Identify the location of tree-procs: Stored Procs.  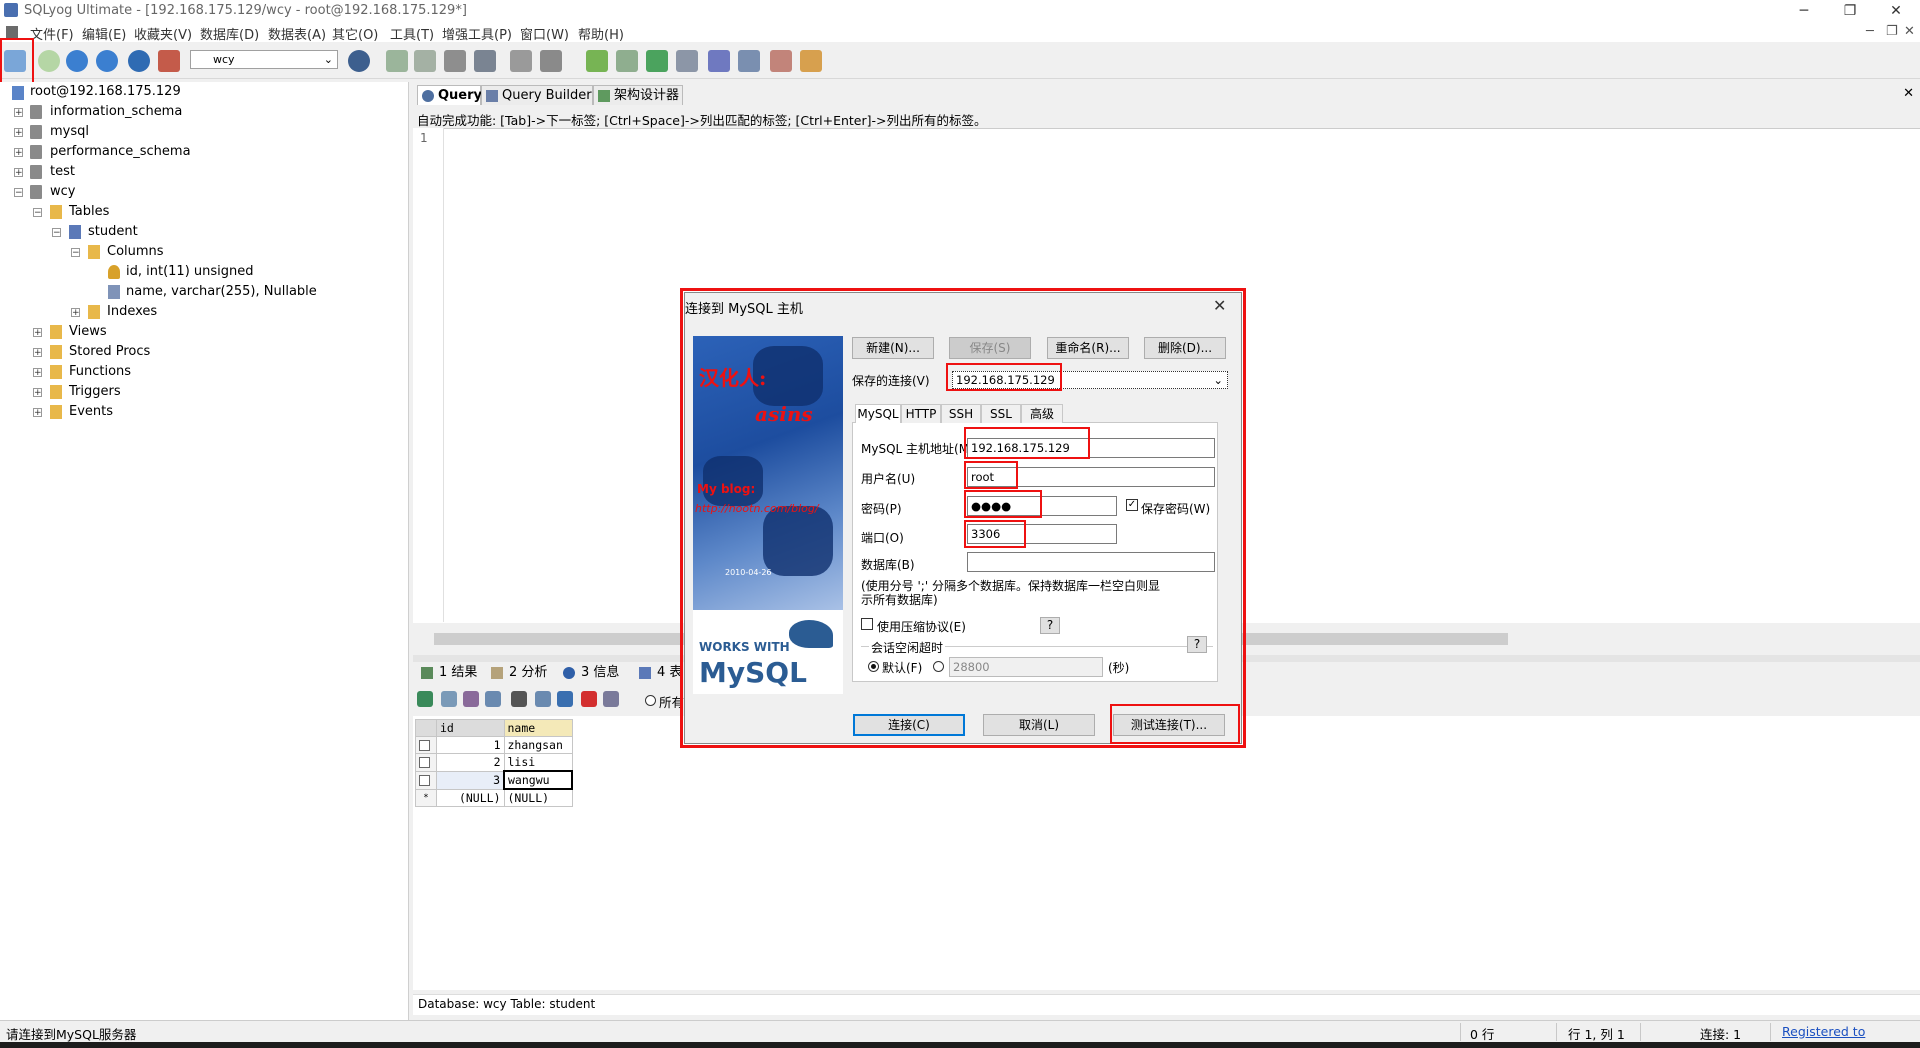
(109, 351).